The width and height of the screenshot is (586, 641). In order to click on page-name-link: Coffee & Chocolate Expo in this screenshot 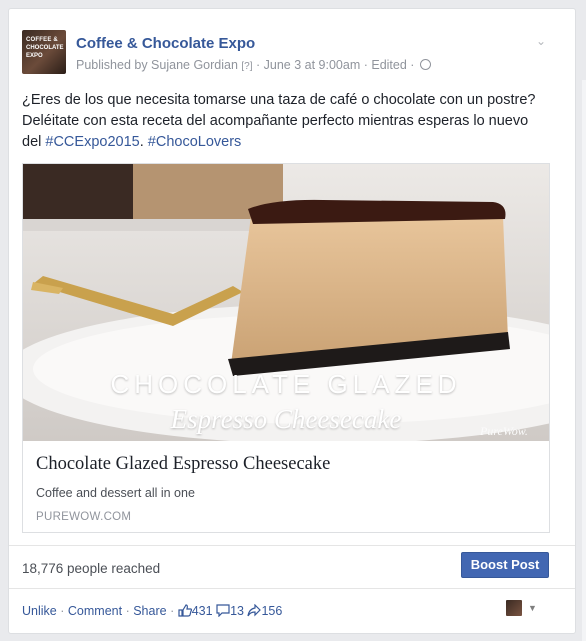, I will do `click(165, 43)`.